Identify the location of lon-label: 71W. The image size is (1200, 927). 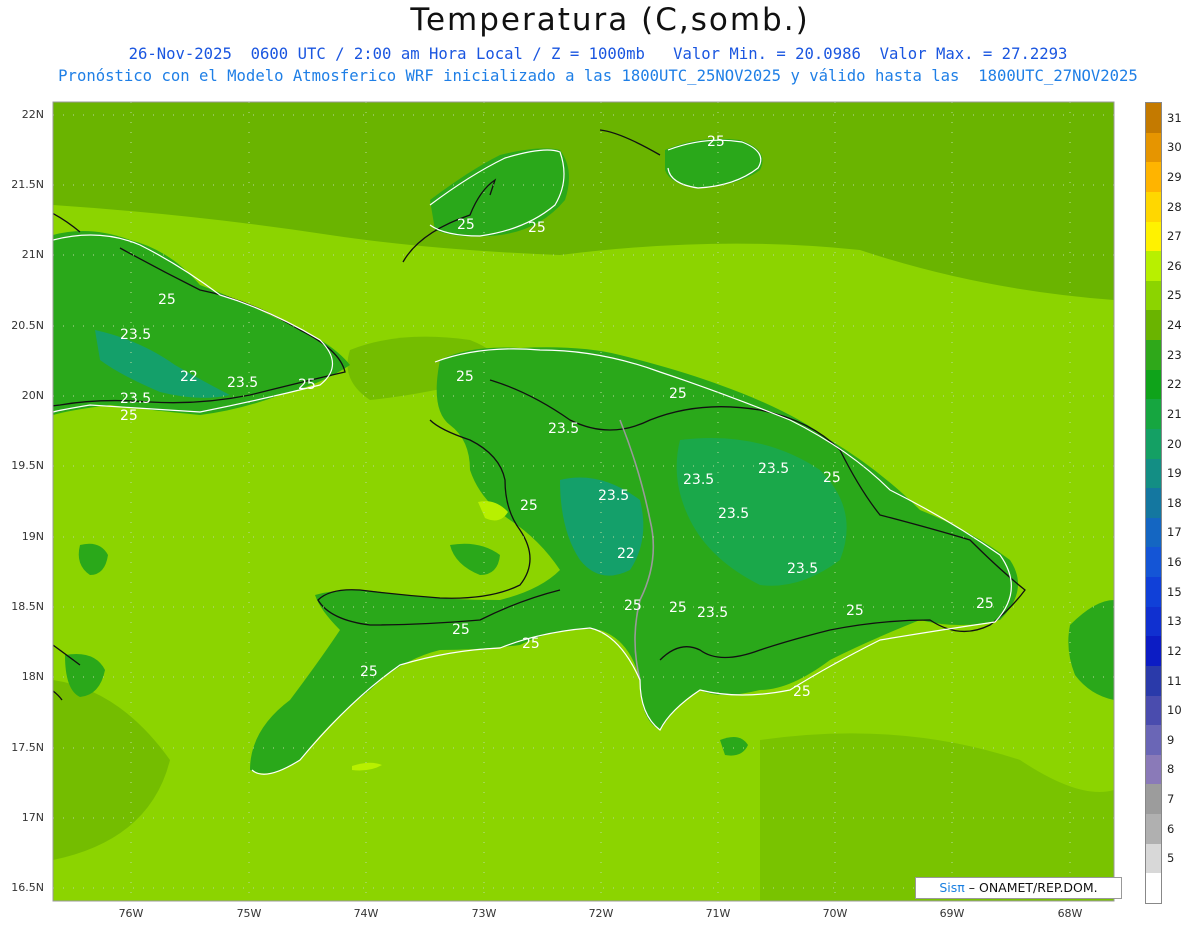
(718, 913).